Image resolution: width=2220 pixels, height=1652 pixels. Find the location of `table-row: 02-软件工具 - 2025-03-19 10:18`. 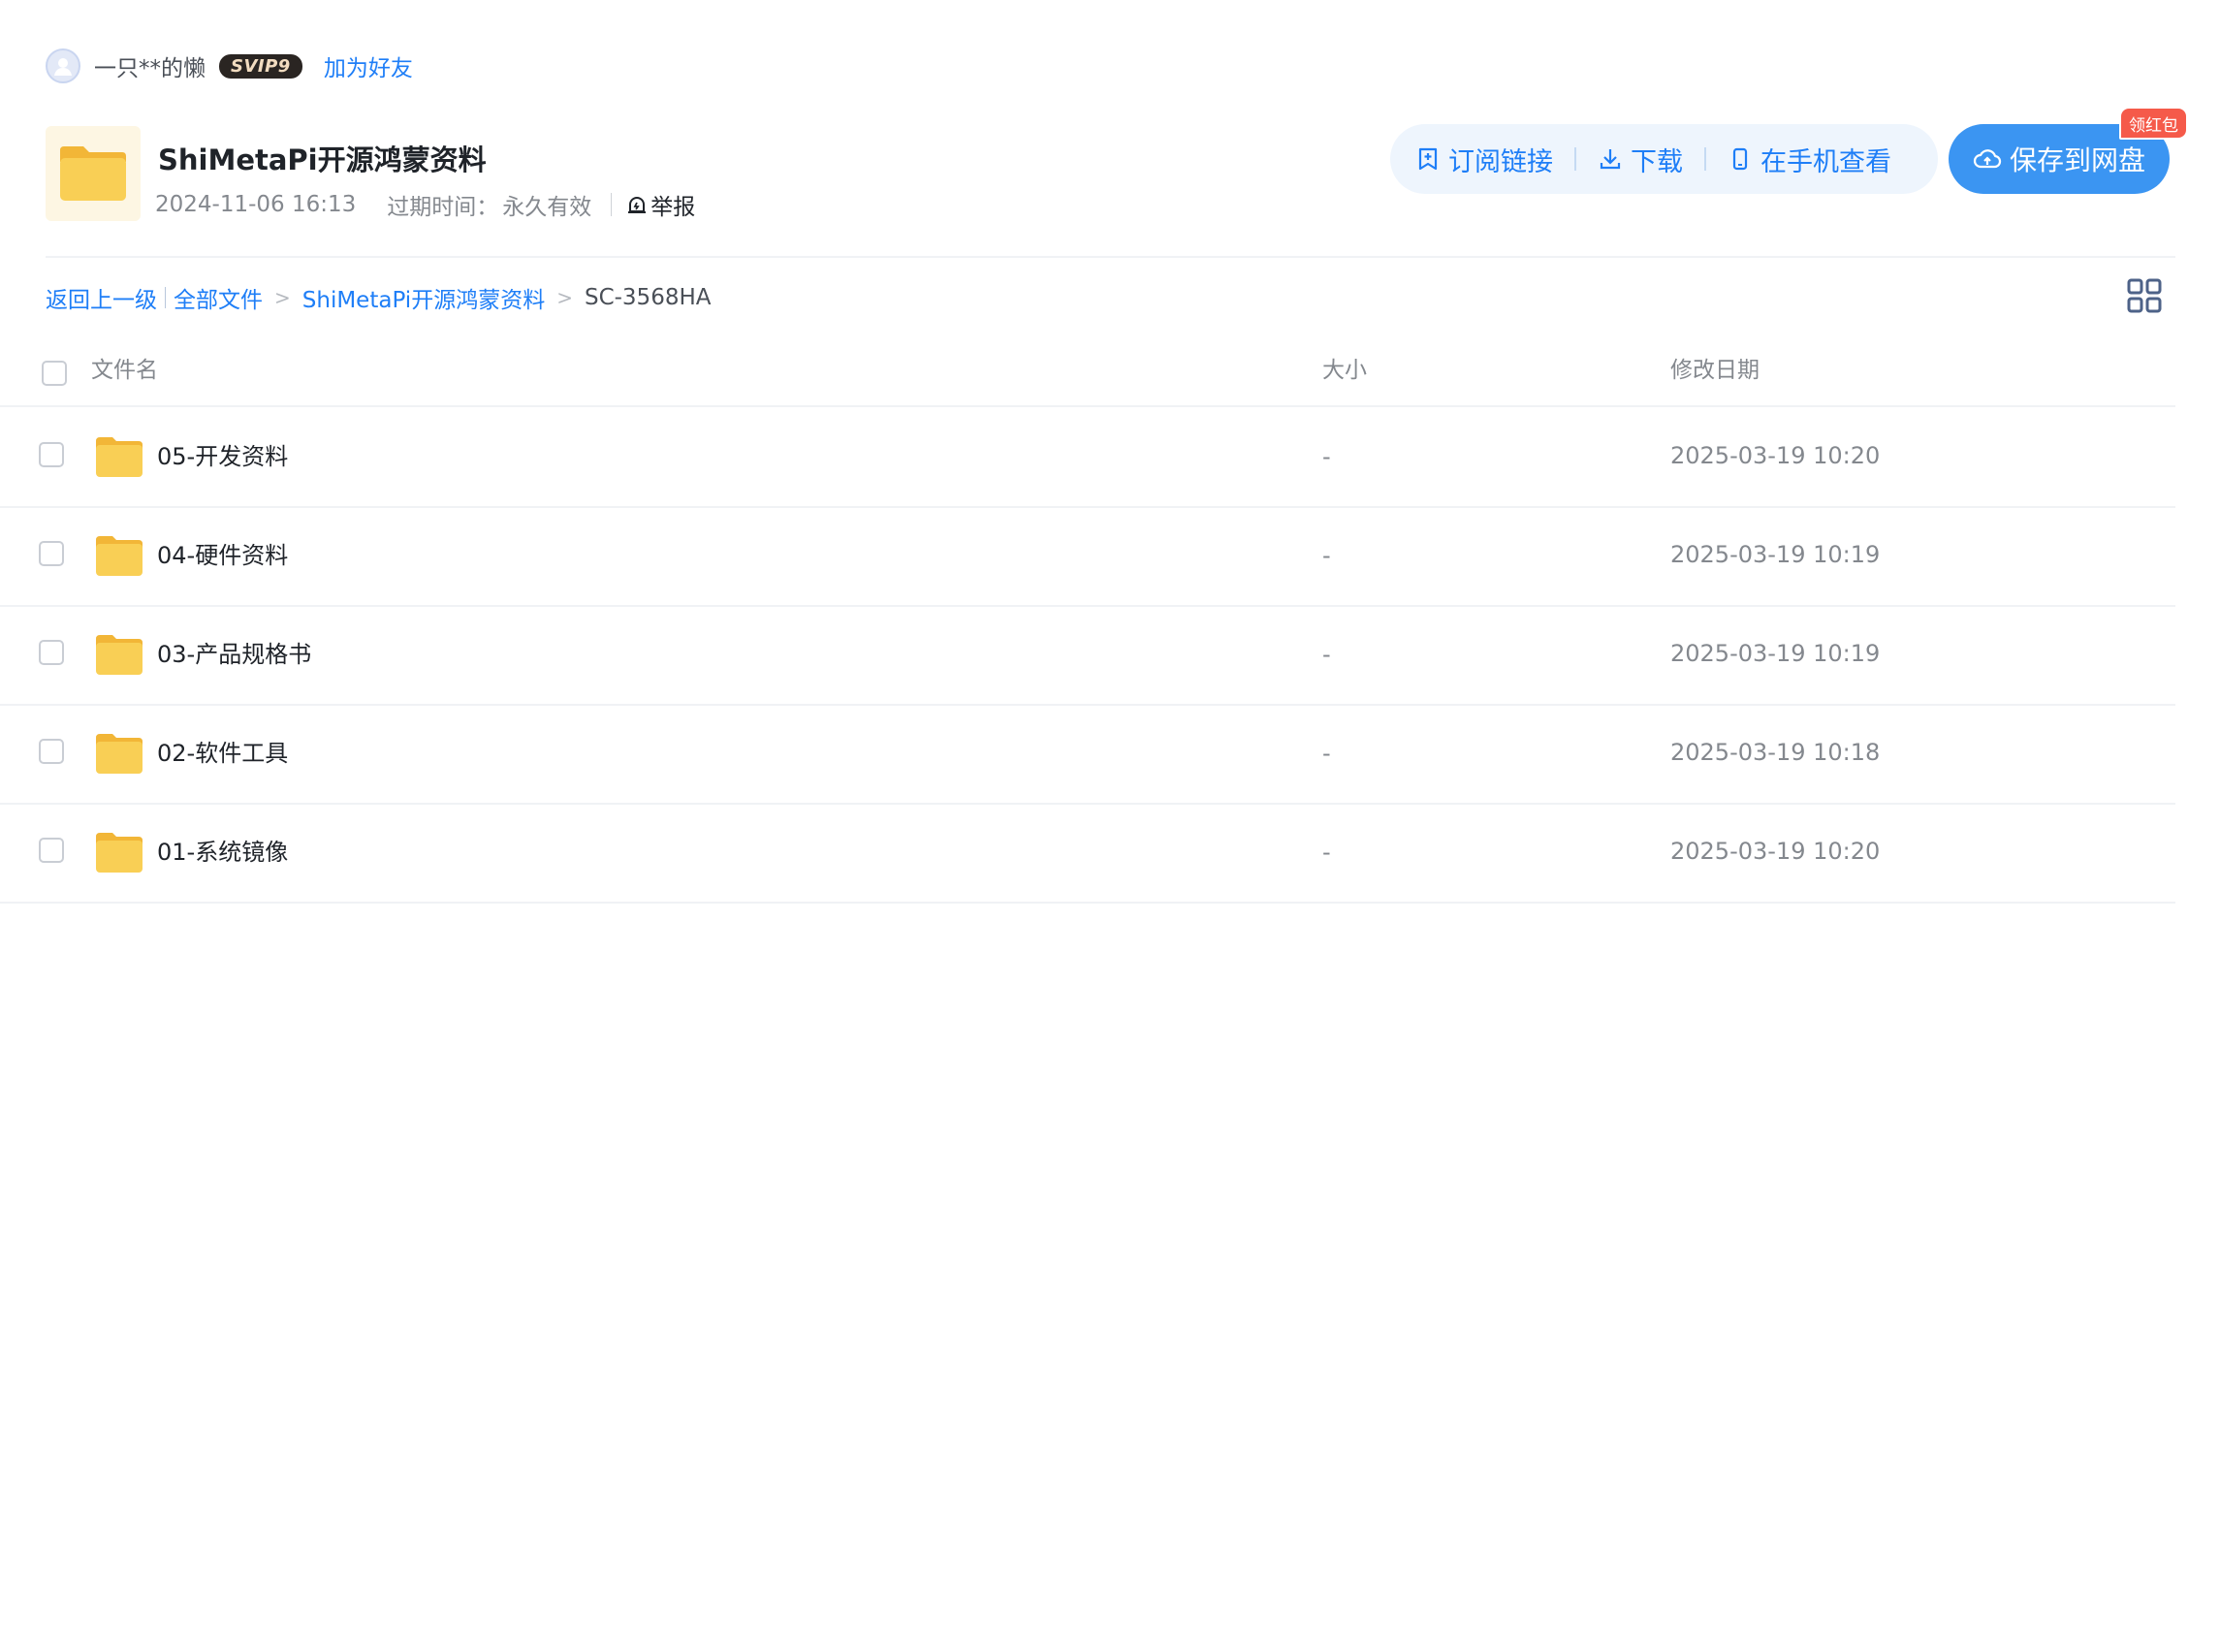

table-row: 02-软件工具 - 2025-03-19 10:18 is located at coordinates (1087, 755).